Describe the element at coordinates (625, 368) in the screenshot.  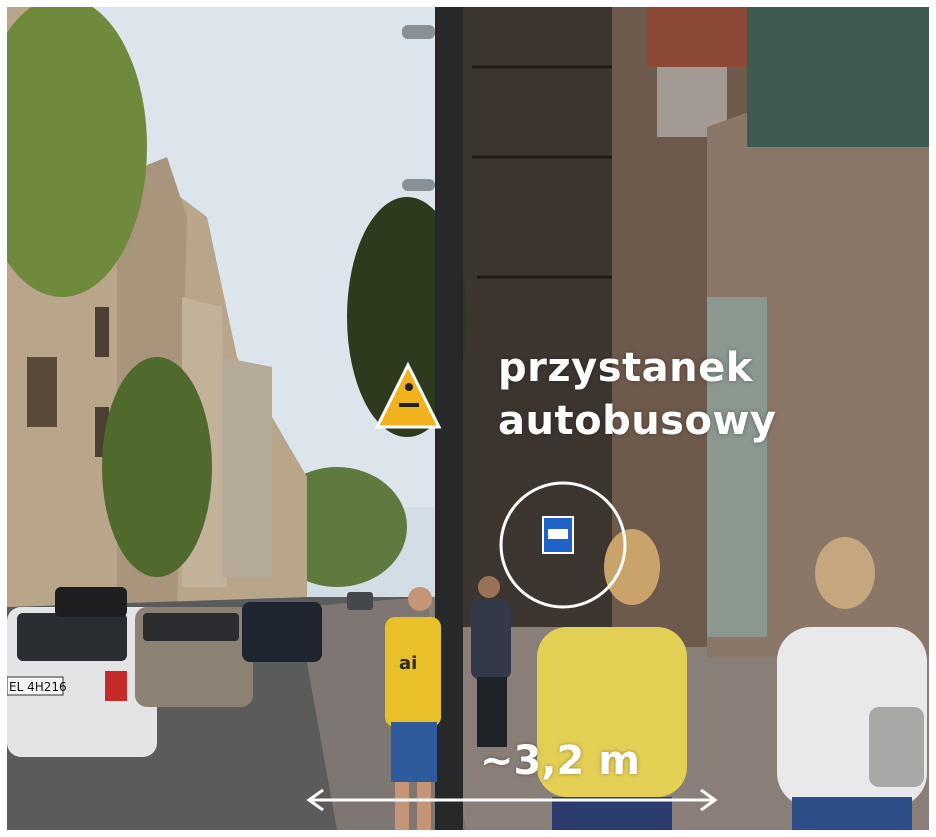
I see `bus-stop-label-line1: przystanek` at that location.